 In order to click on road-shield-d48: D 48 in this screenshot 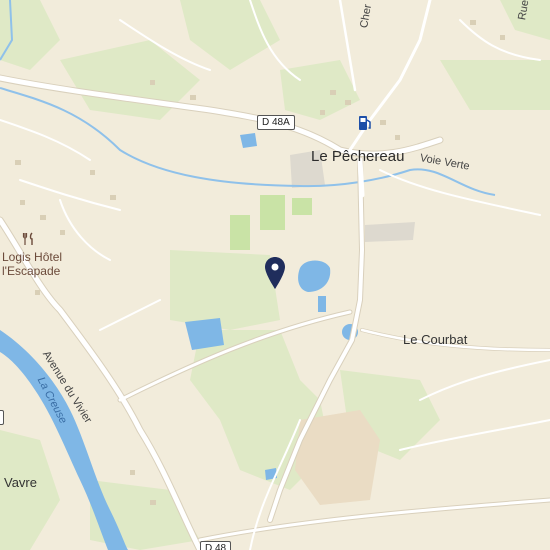, I will do `click(216, 545)`.